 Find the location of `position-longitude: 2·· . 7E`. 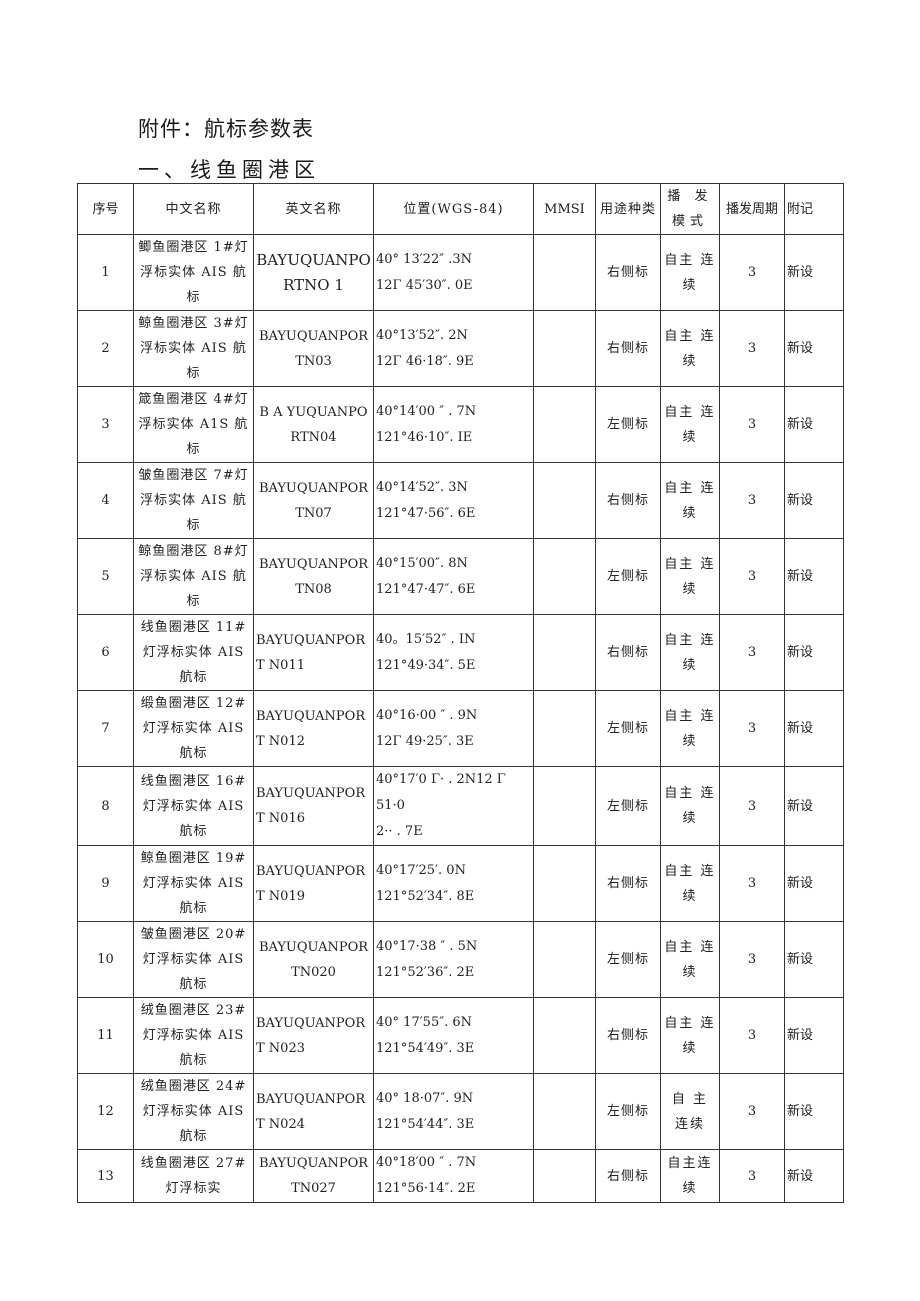

position-longitude: 2·· . 7E is located at coordinates (399, 831).